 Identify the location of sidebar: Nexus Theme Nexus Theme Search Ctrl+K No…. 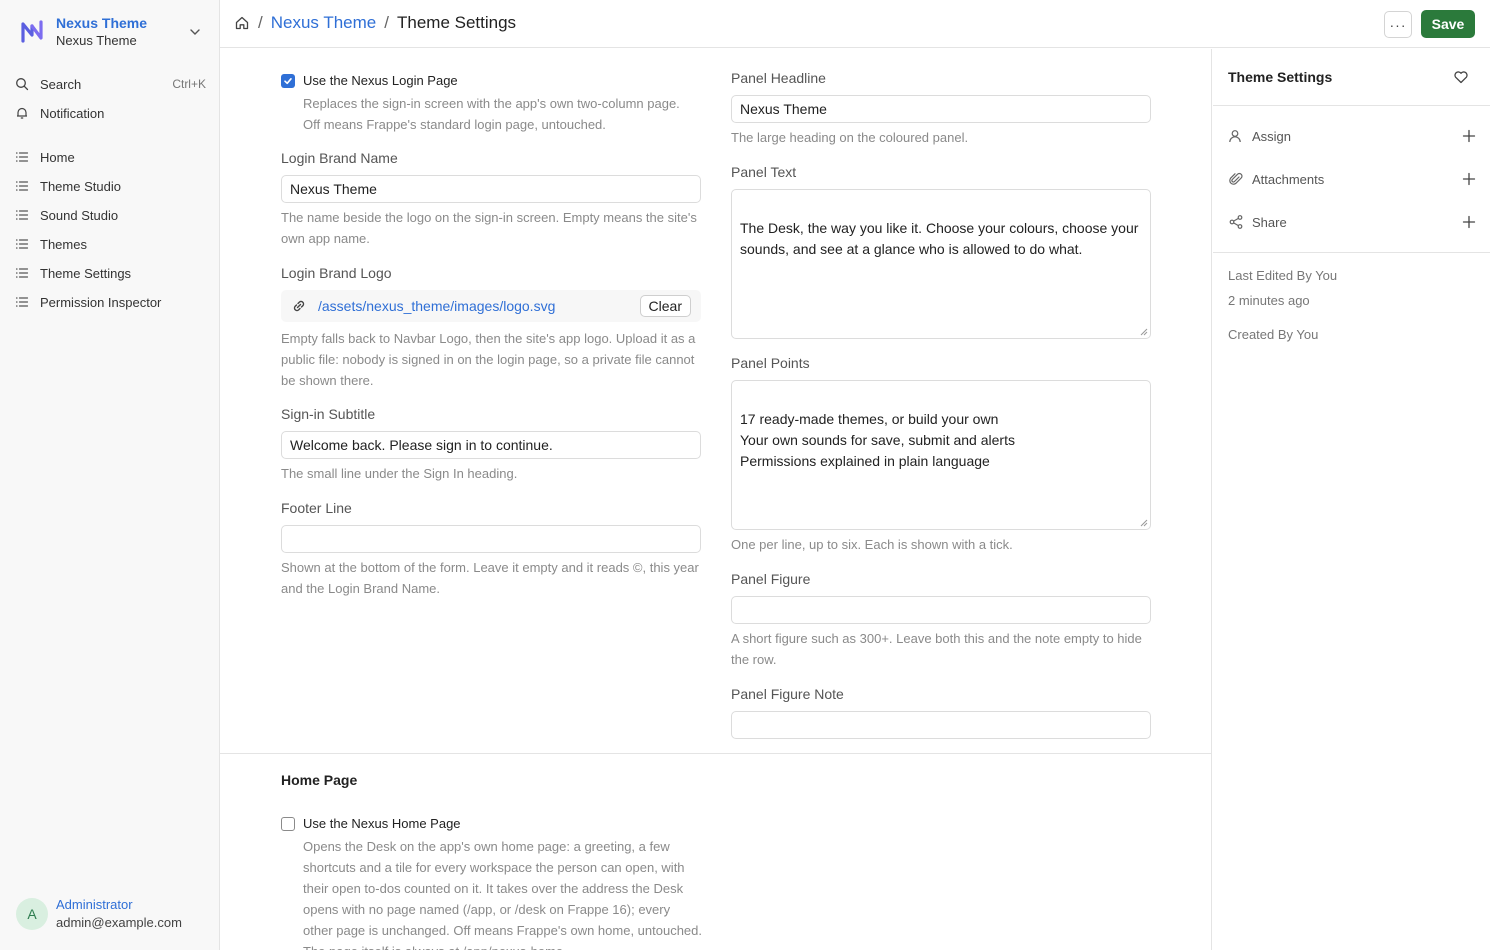
(110, 475).